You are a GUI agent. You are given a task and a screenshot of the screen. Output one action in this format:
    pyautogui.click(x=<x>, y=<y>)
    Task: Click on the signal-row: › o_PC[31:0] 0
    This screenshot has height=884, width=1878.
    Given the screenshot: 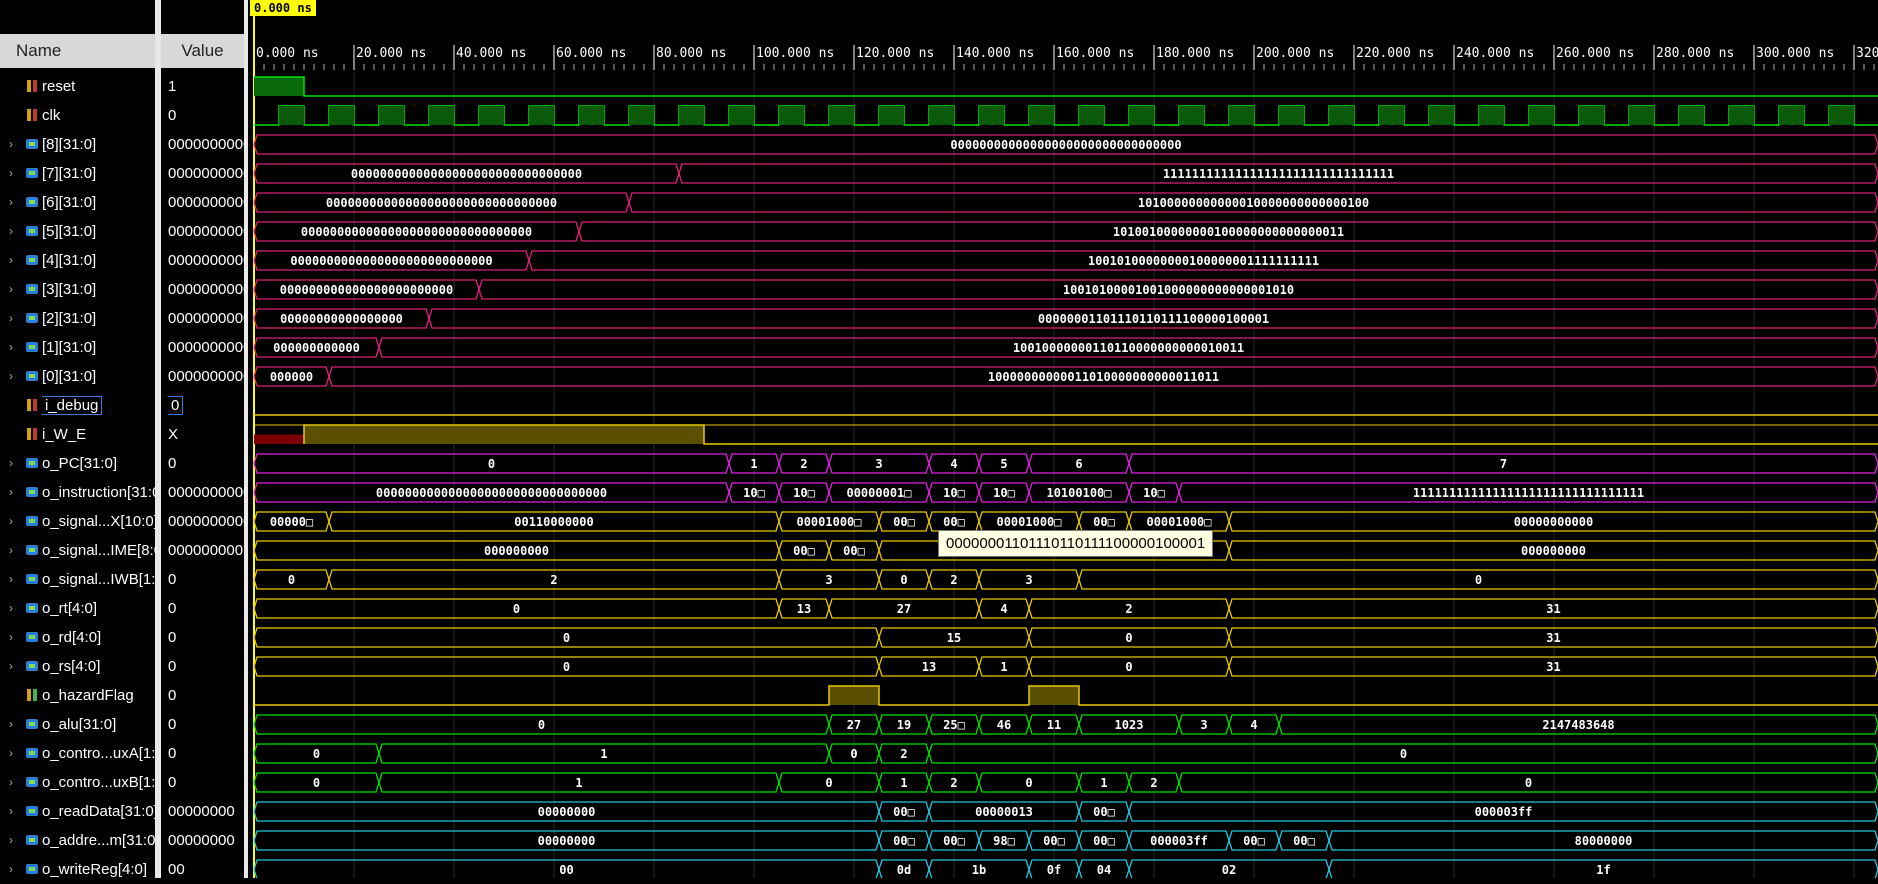 What is the action you would take?
    pyautogui.click(x=124, y=463)
    